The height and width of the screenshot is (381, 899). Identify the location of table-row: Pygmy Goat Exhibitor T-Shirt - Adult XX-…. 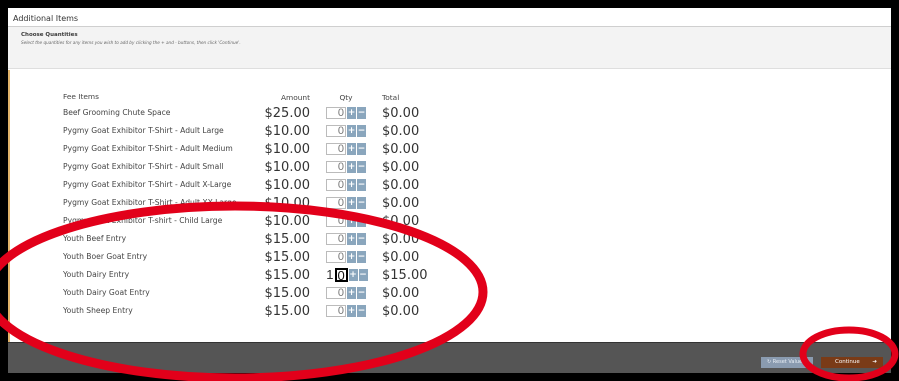
(252, 203).